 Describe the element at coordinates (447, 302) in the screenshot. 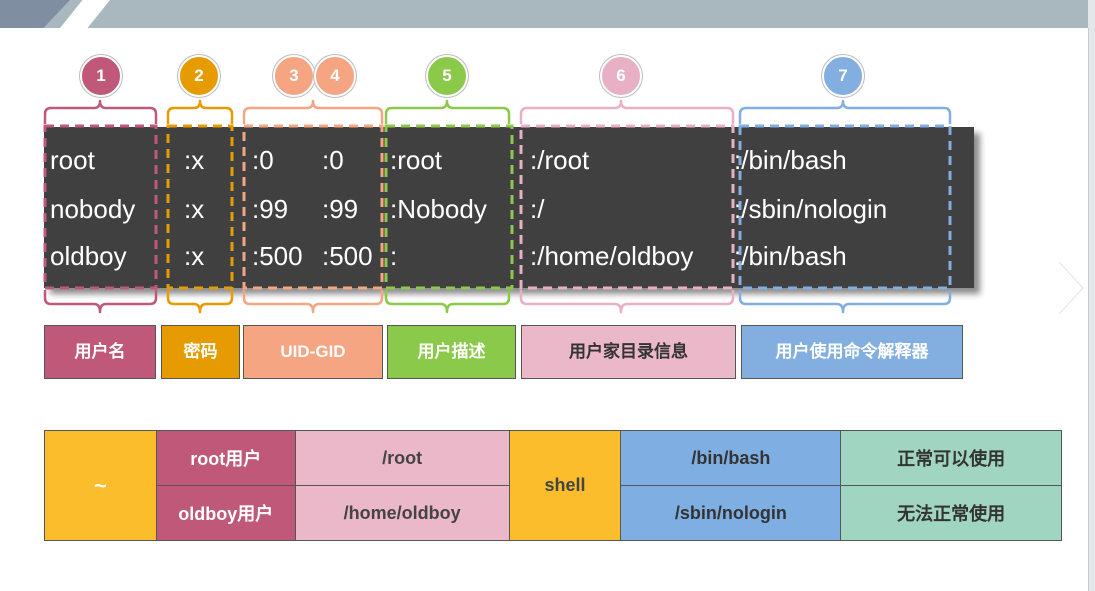

I see `bottom-brace-description` at that location.